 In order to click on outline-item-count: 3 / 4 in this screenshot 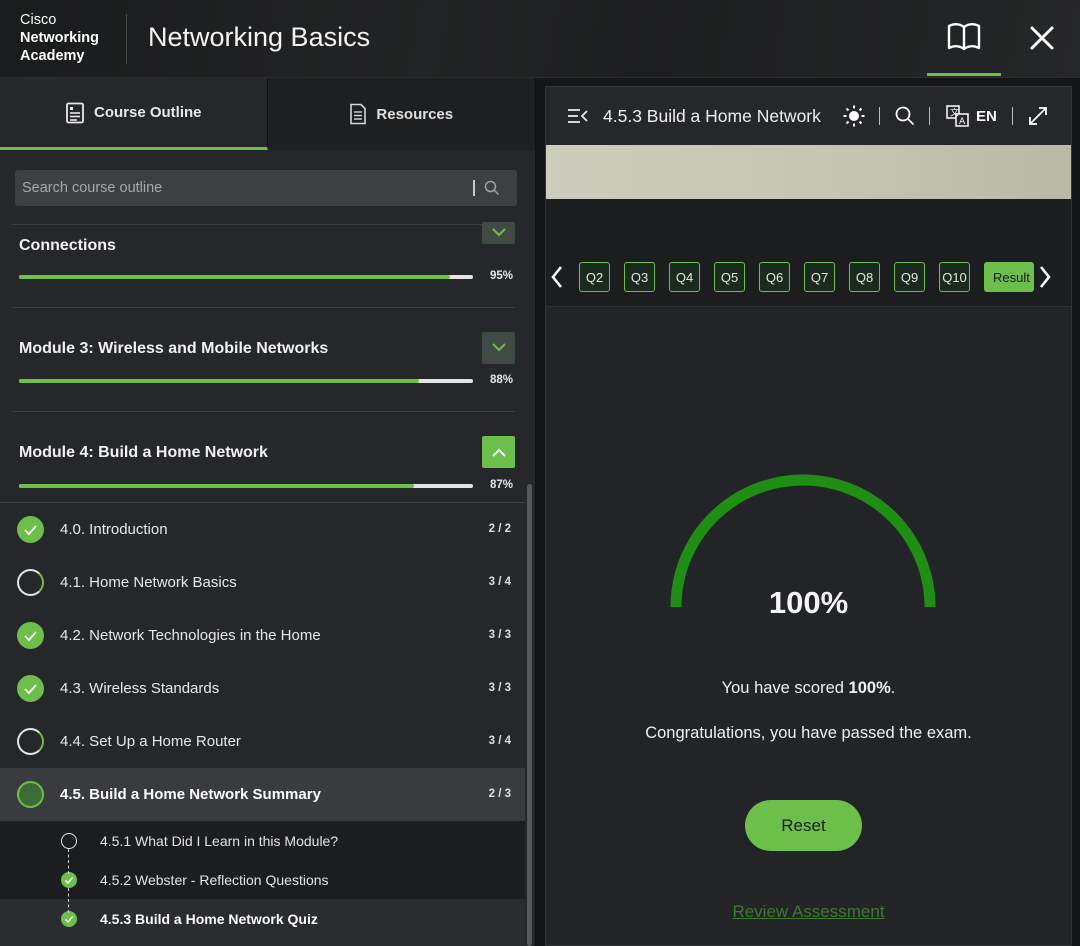, I will do `click(499, 582)`.